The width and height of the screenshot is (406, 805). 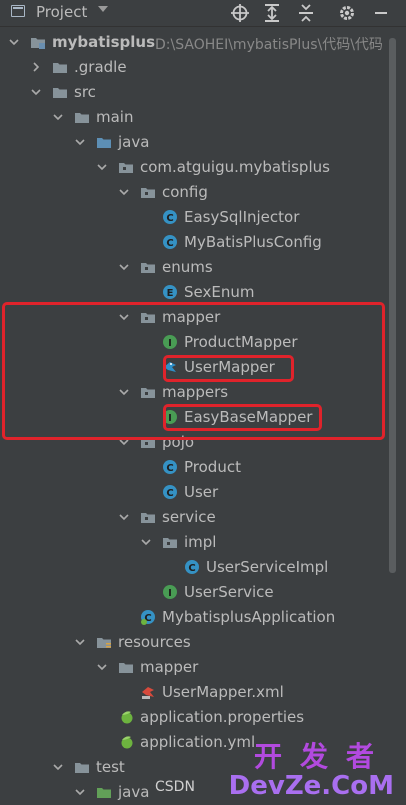 I want to click on watermark-csdn-text: CSDN, so click(x=175, y=787).